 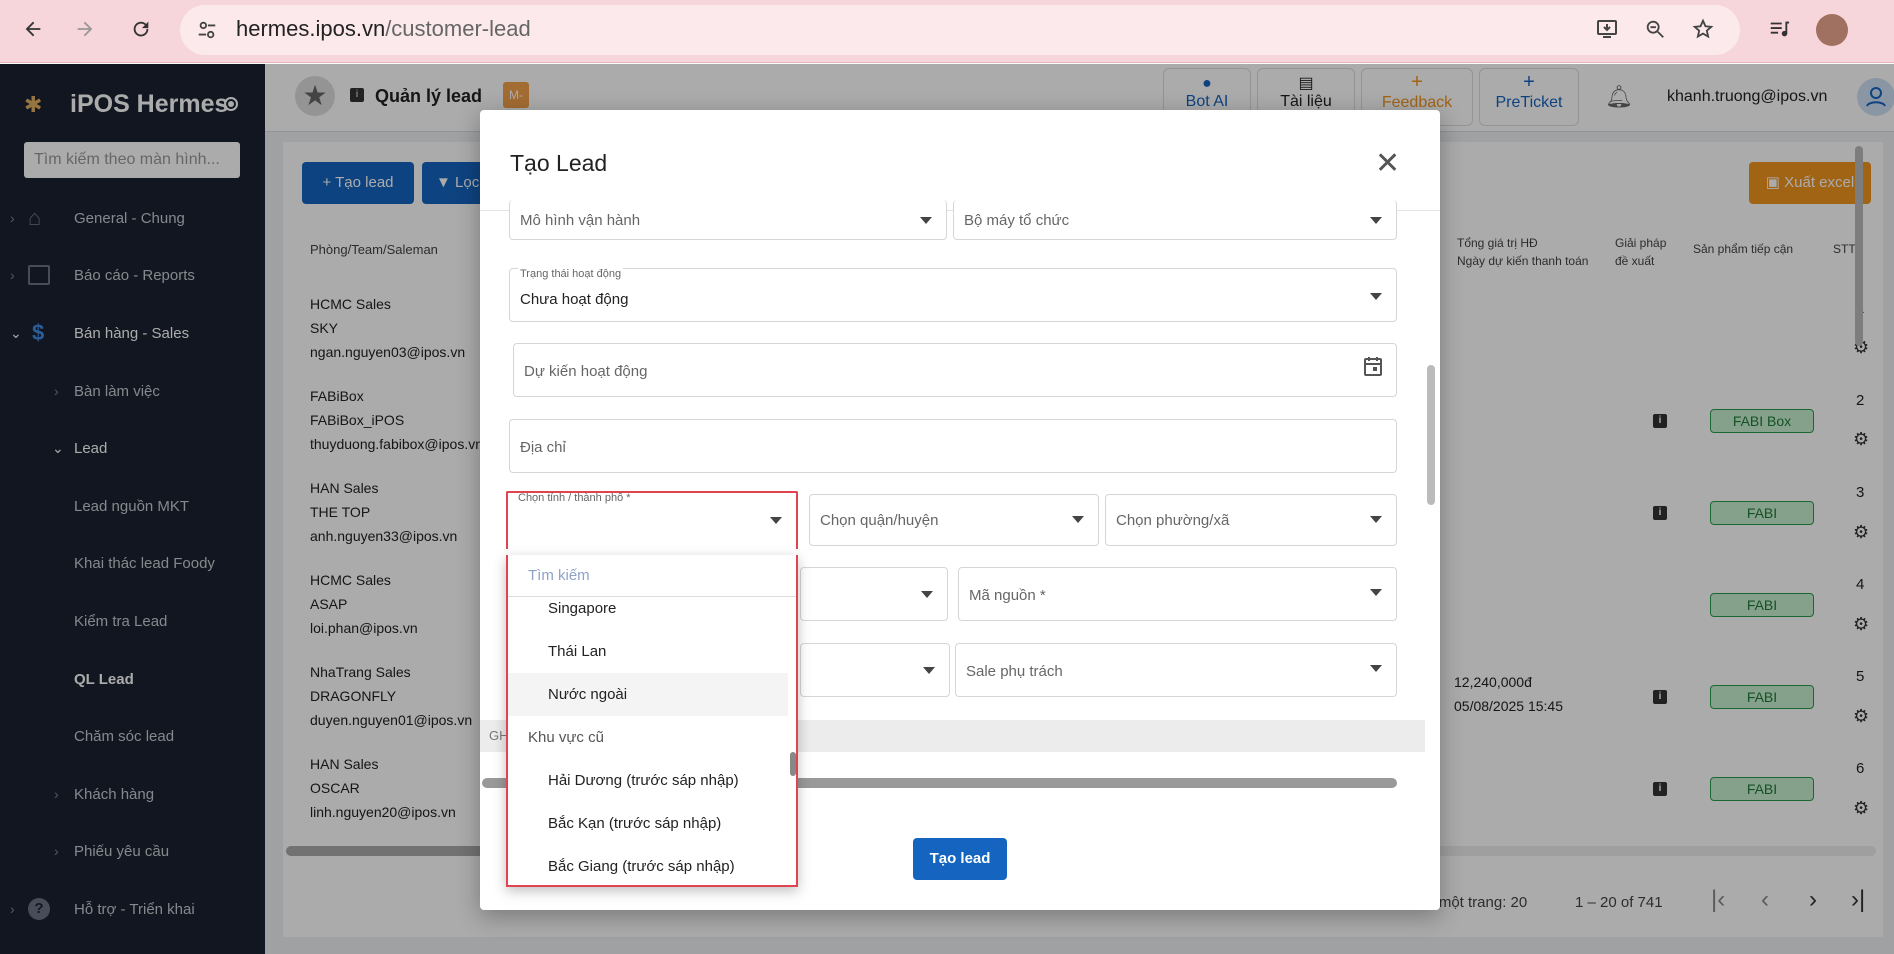 What do you see at coordinates (648, 608) in the screenshot?
I see `dropdown-option-singapore: Singapore` at bounding box center [648, 608].